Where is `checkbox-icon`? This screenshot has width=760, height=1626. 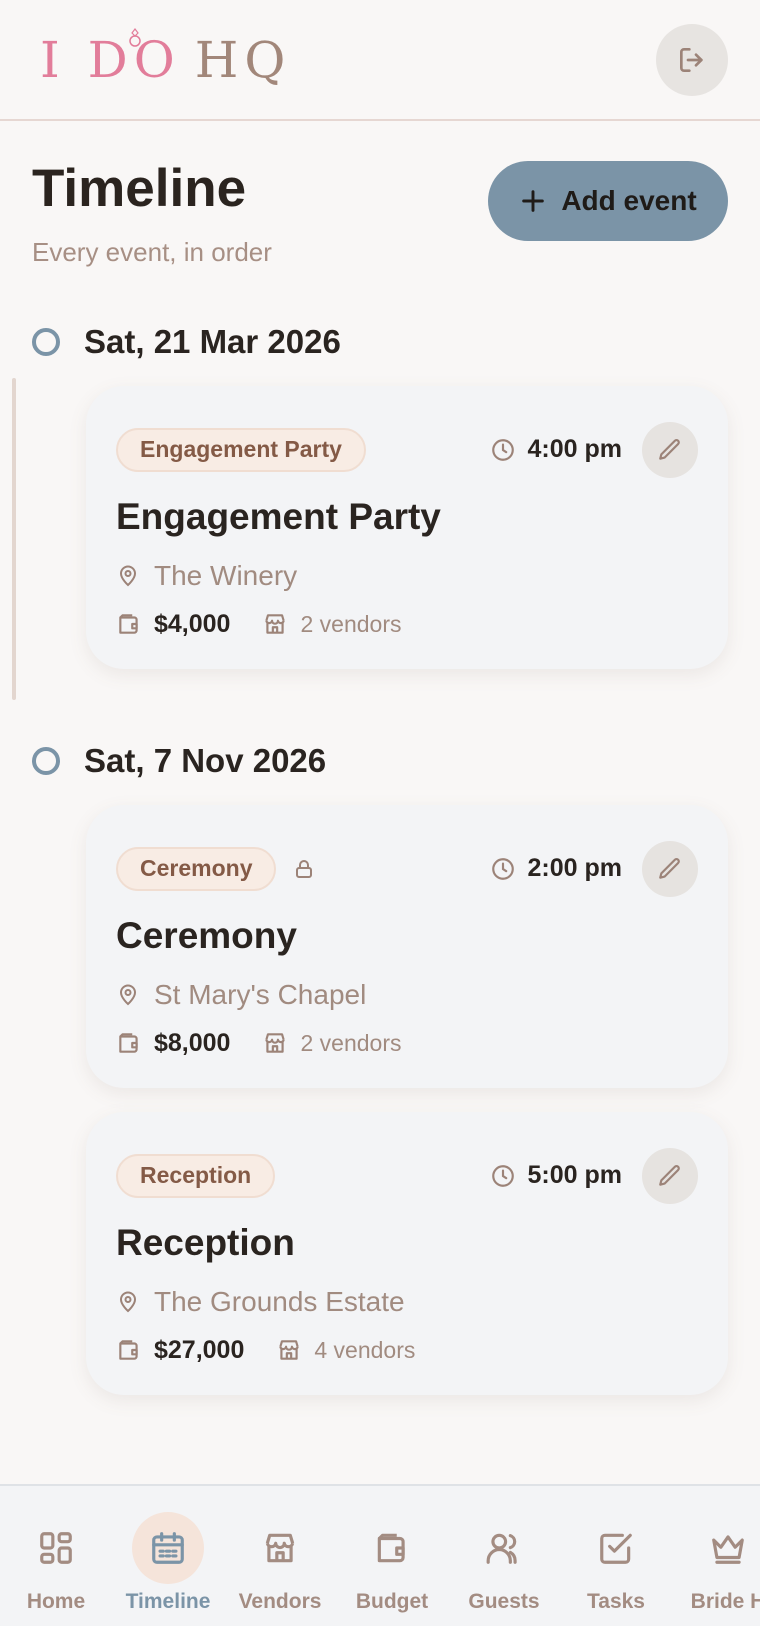
checkbox-icon is located at coordinates (616, 1548).